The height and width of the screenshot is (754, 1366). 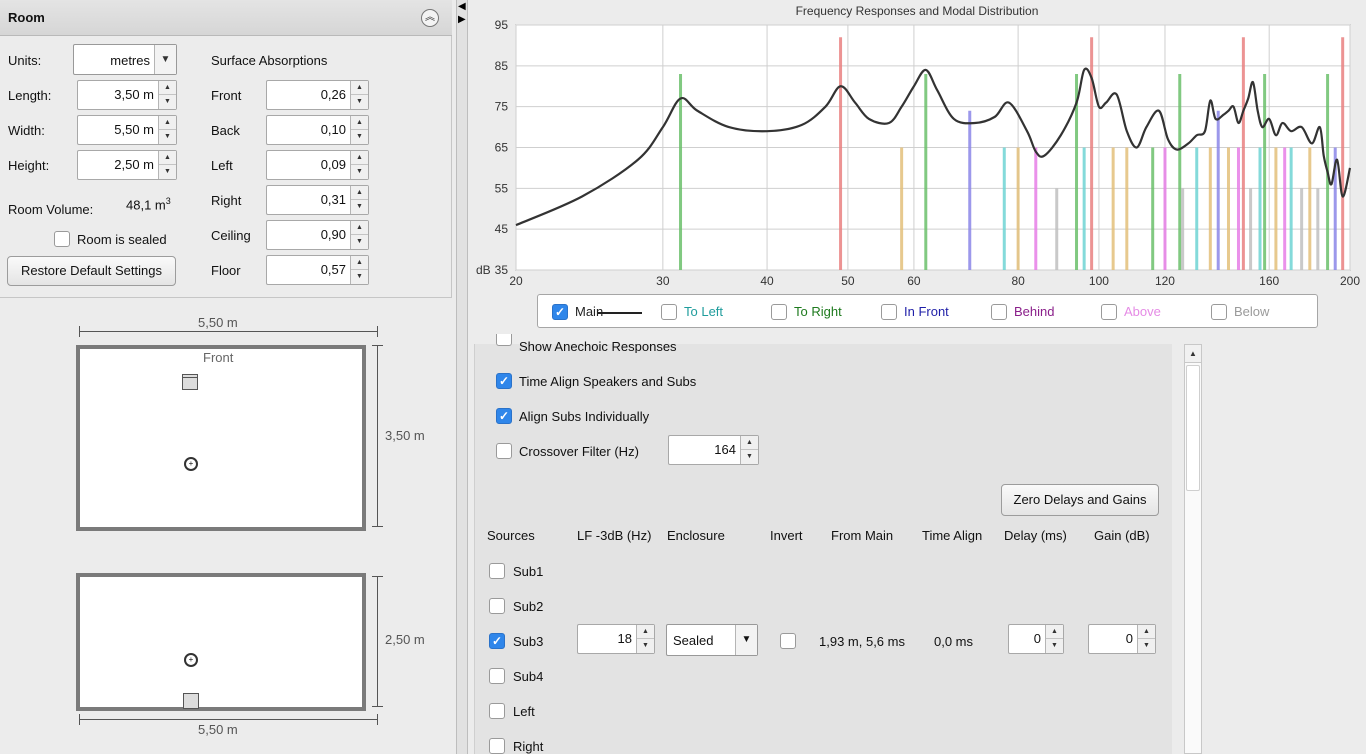 I want to click on delay-value: 0, so click(x=1037, y=638).